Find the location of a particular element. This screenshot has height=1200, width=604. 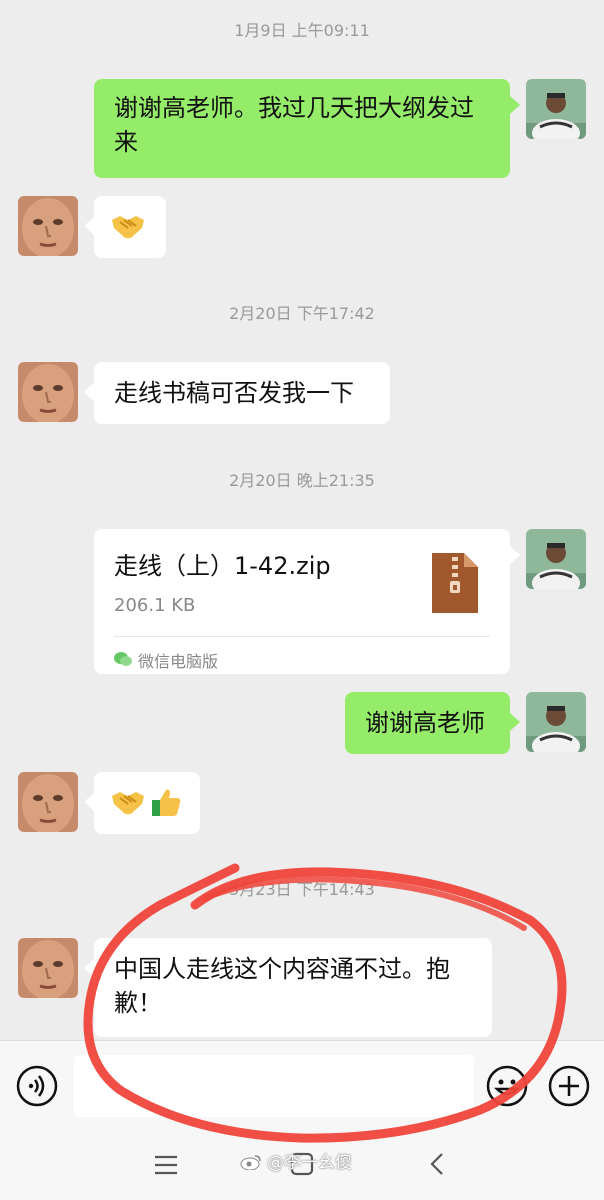

file-source: 微信电脑版 is located at coordinates (166, 662).